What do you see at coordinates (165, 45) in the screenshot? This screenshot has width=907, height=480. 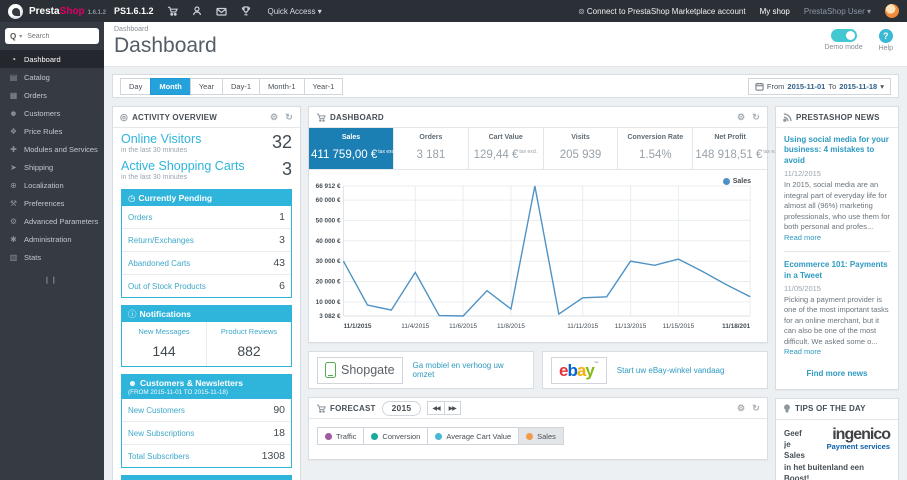 I see `page-title: Dashboard` at bounding box center [165, 45].